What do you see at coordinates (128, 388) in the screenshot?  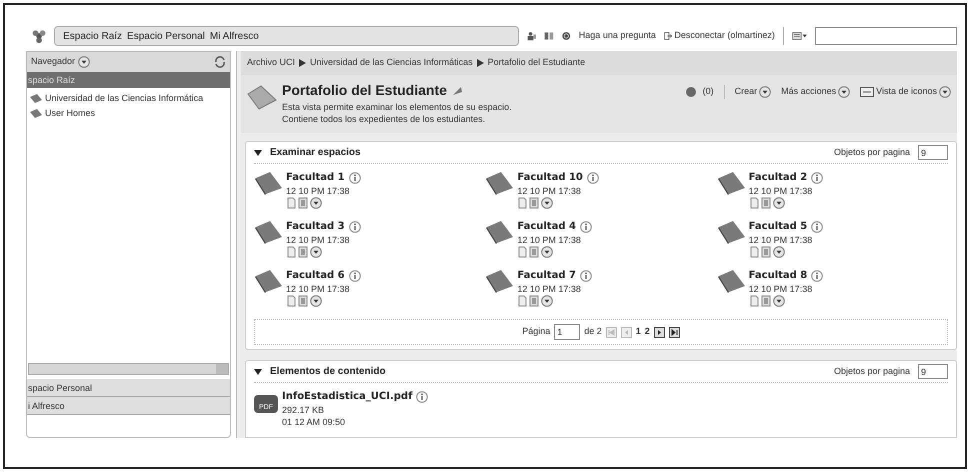 I see `navigator-section: spacio Personal` at bounding box center [128, 388].